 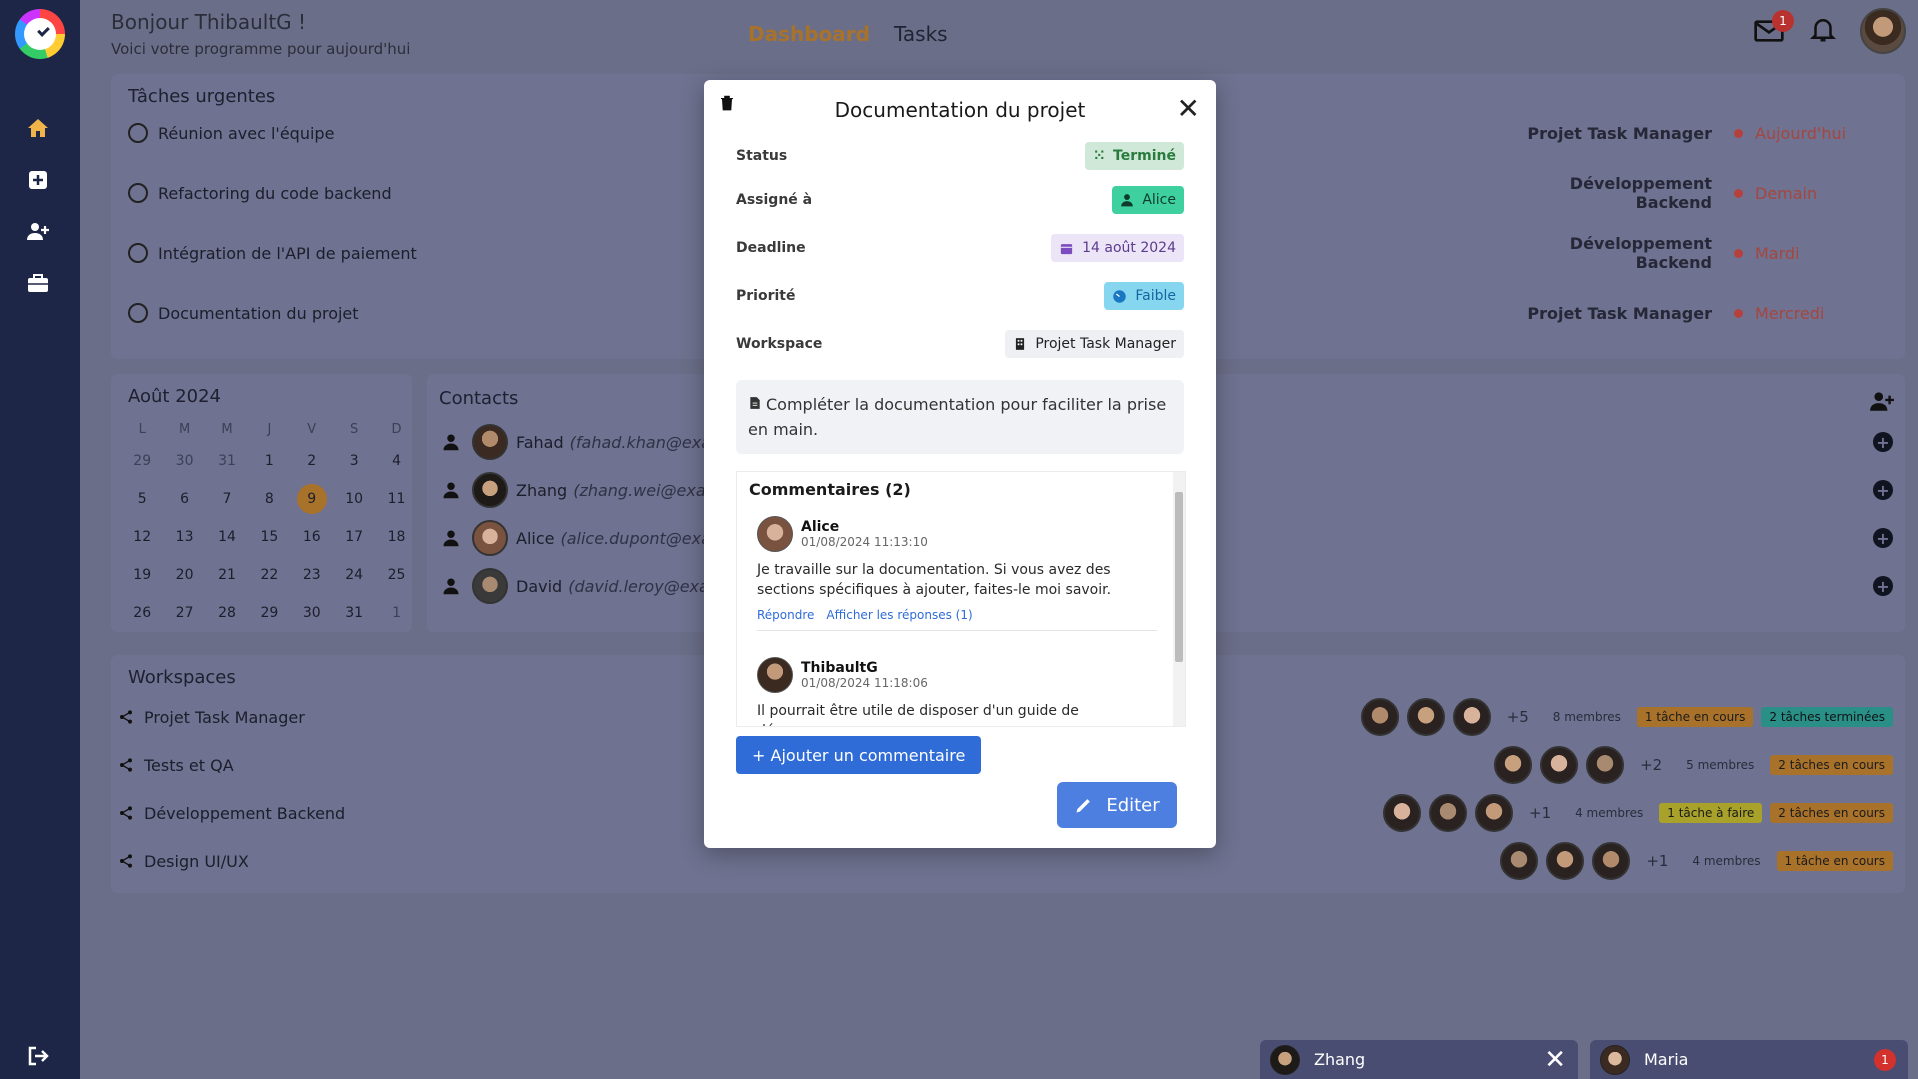 What do you see at coordinates (1117, 805) in the screenshot?
I see `edit-button: Editer` at bounding box center [1117, 805].